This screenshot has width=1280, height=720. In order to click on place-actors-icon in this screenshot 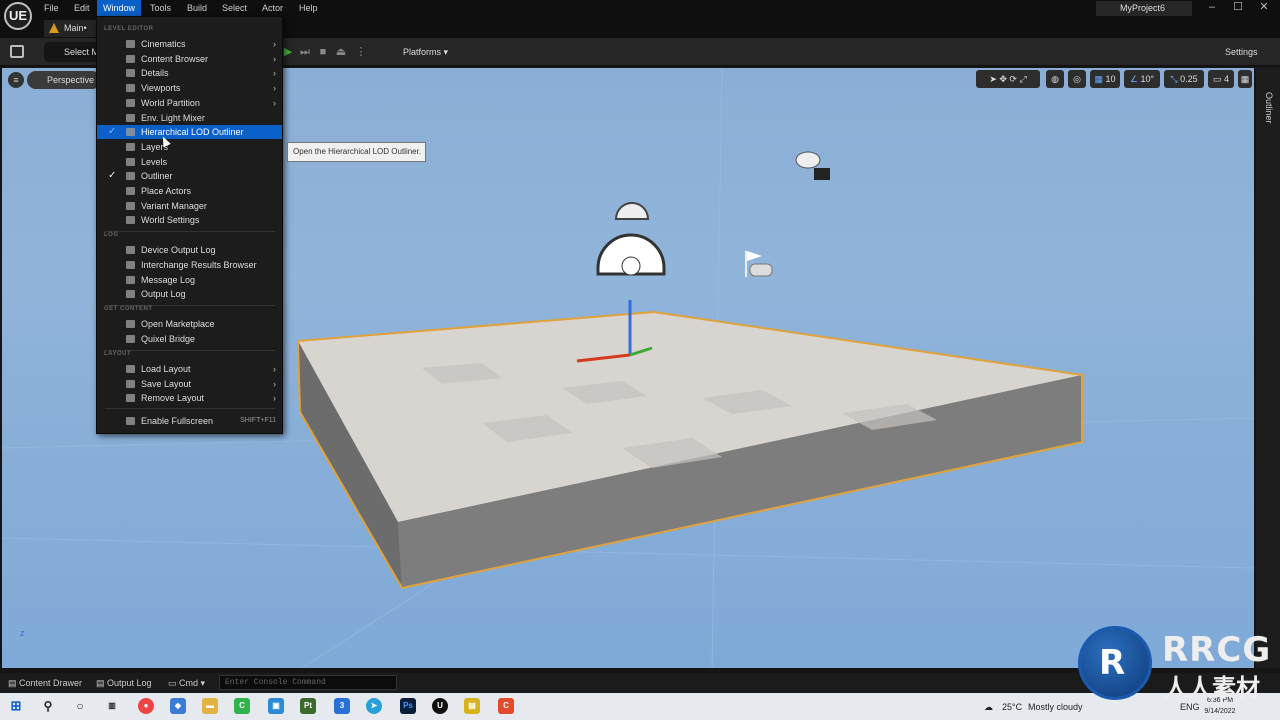, I will do `click(130, 191)`.